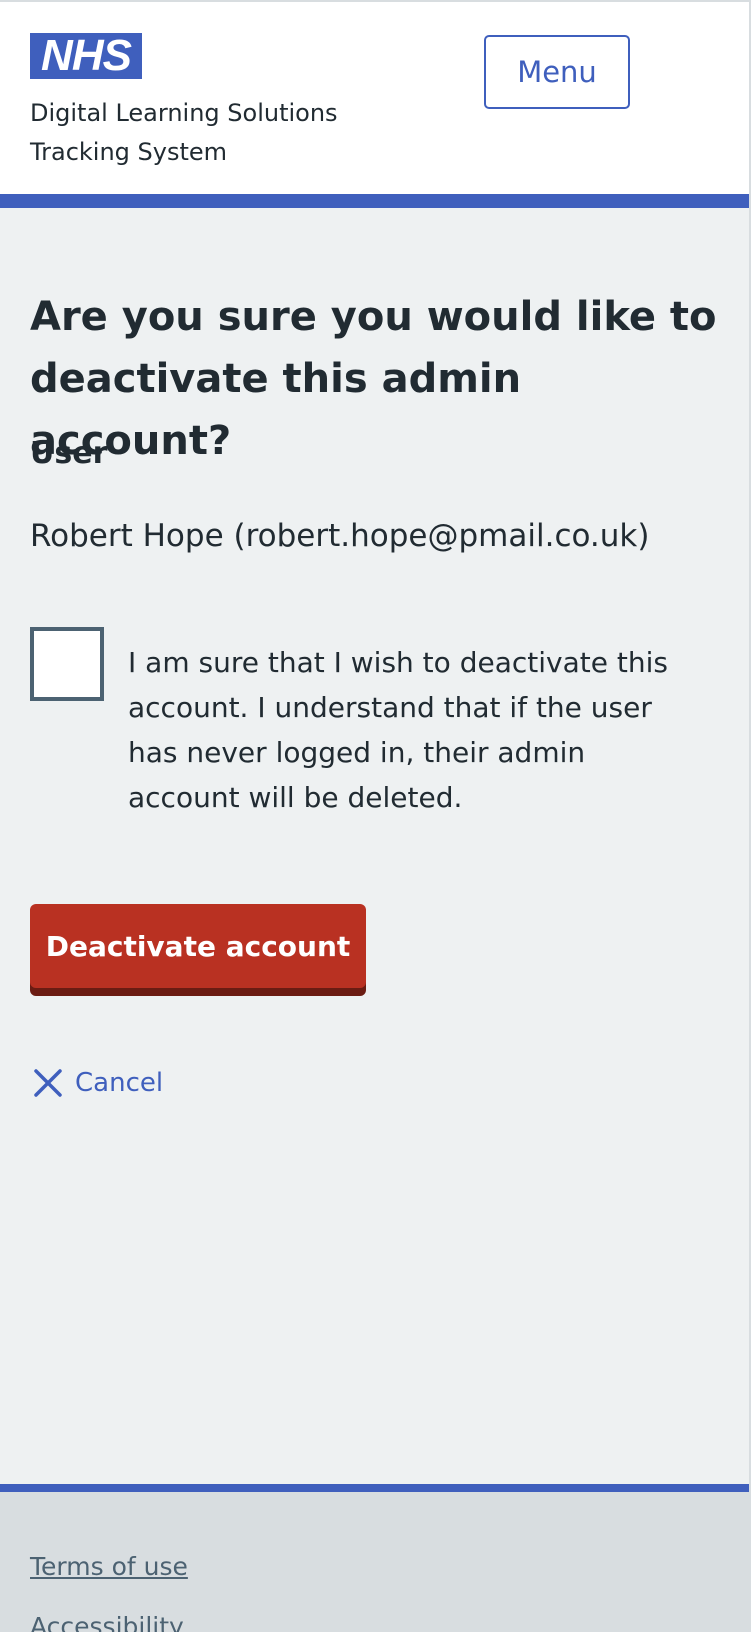 This screenshot has height=1632, width=753. I want to click on user-value: Robert Hope (robert.hope@pmail.co.uk), so click(340, 536).